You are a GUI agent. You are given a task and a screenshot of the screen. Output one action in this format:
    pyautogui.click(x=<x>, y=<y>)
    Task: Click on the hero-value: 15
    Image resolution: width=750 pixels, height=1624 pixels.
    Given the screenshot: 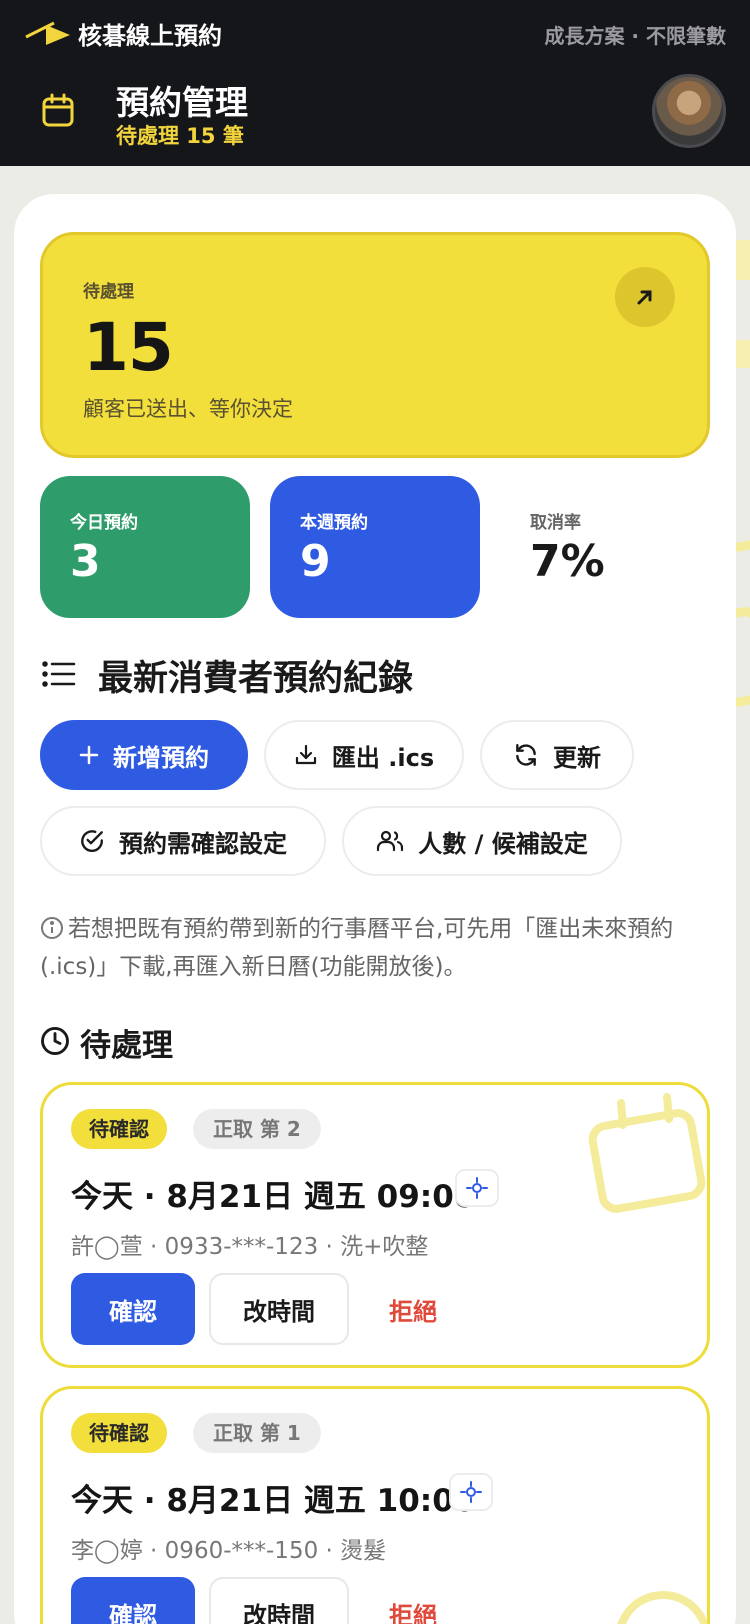 What is the action you would take?
    pyautogui.click(x=128, y=347)
    